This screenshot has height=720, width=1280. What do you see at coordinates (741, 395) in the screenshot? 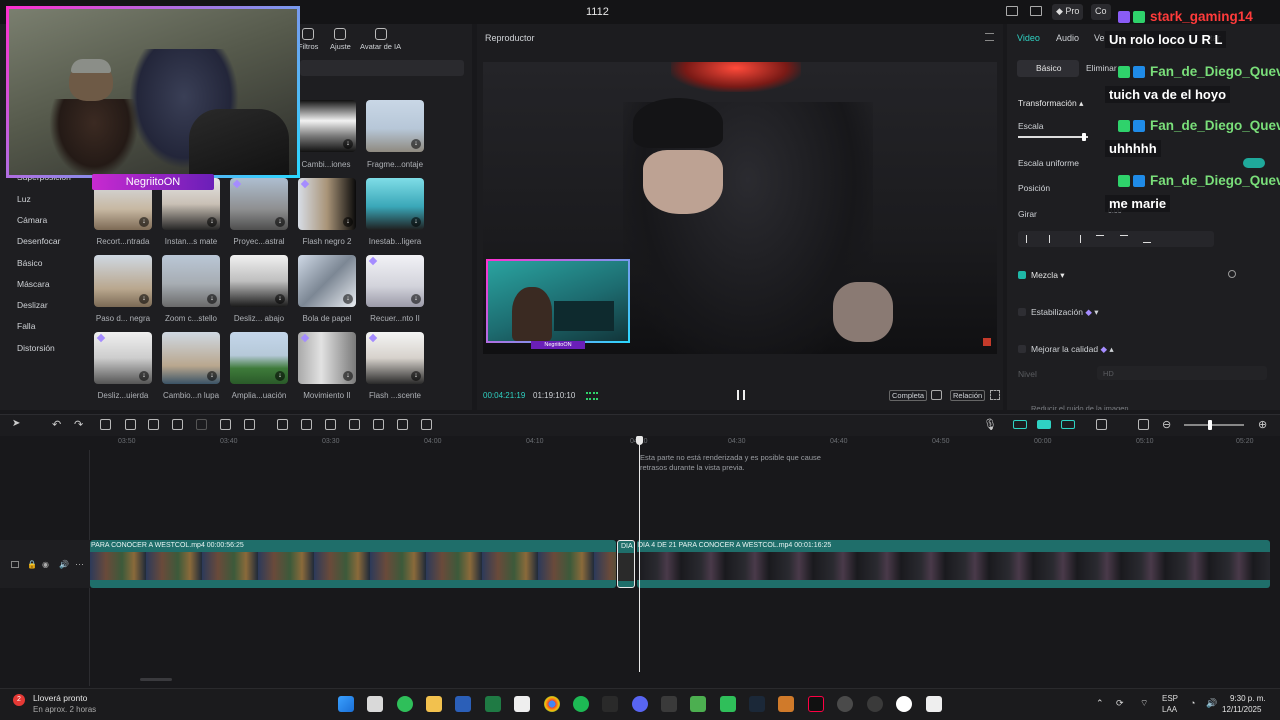
I see `pause-icon` at bounding box center [741, 395].